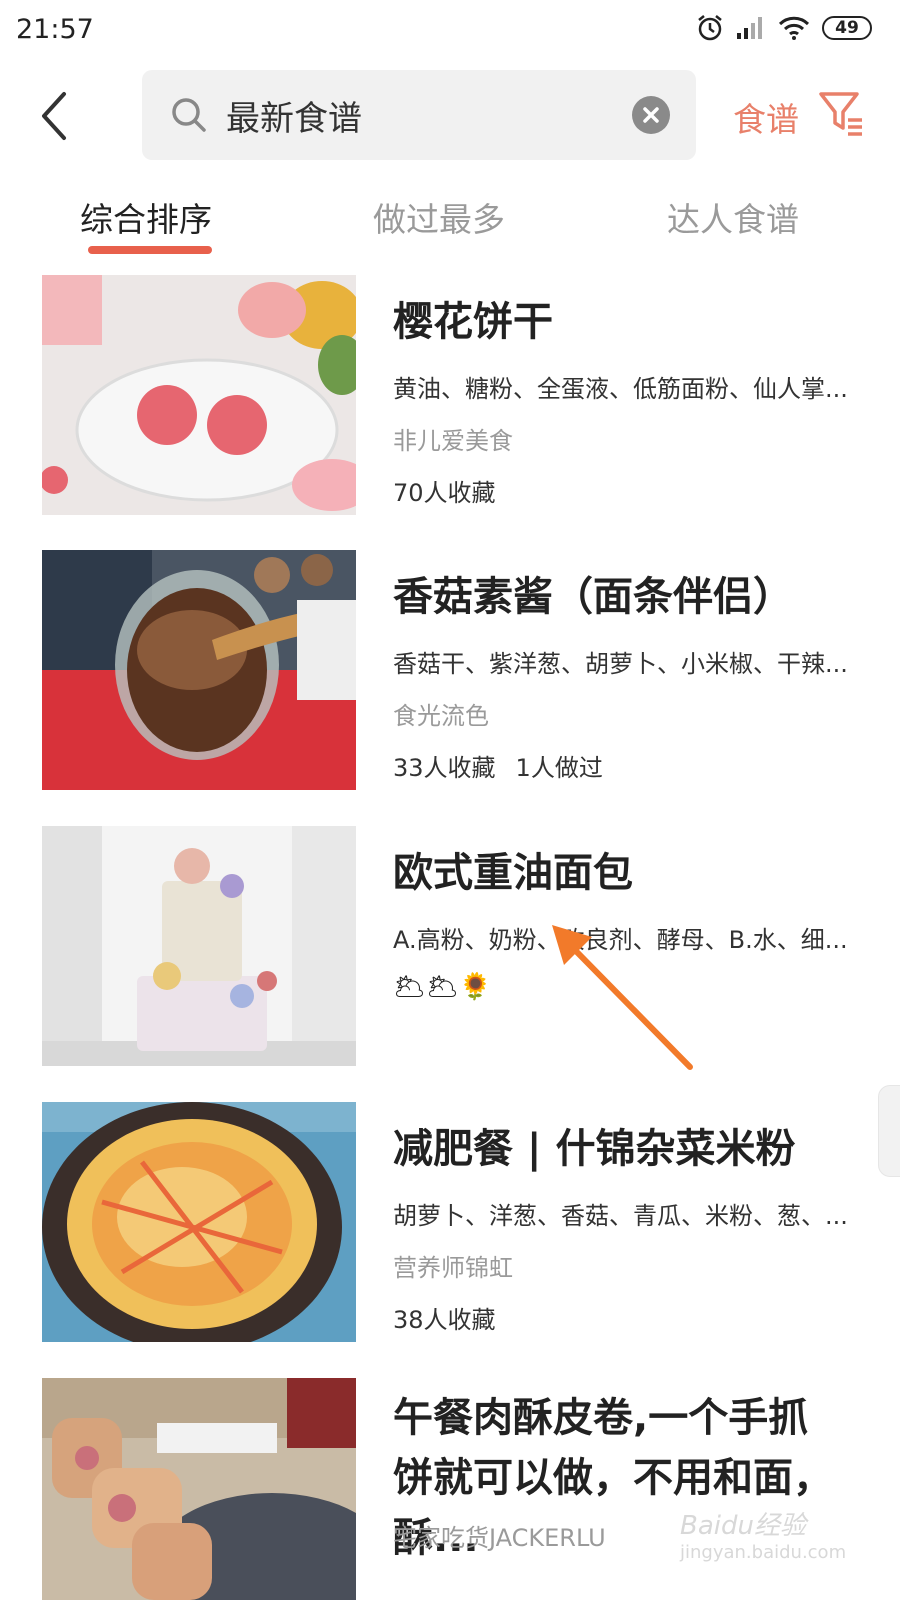 The image size is (900, 1600). I want to click on clear-search-button, so click(651, 115).